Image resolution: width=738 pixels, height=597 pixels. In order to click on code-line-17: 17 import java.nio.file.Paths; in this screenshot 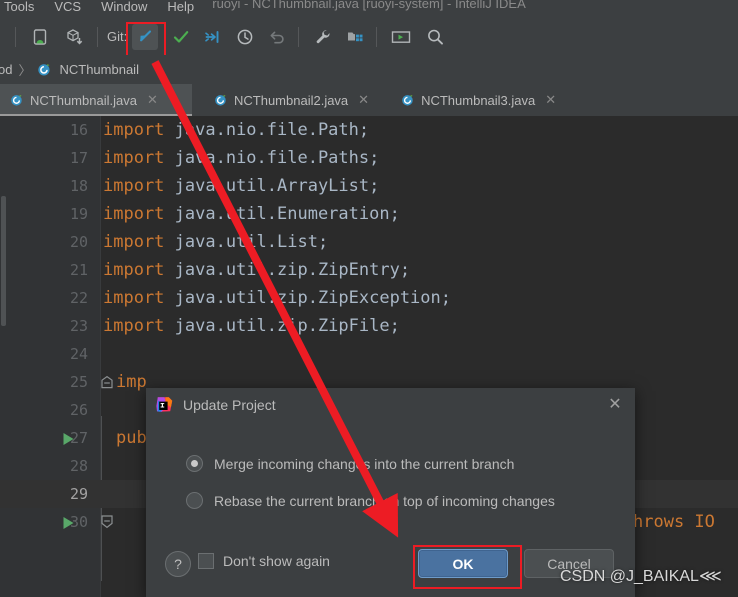, I will do `click(369, 158)`.